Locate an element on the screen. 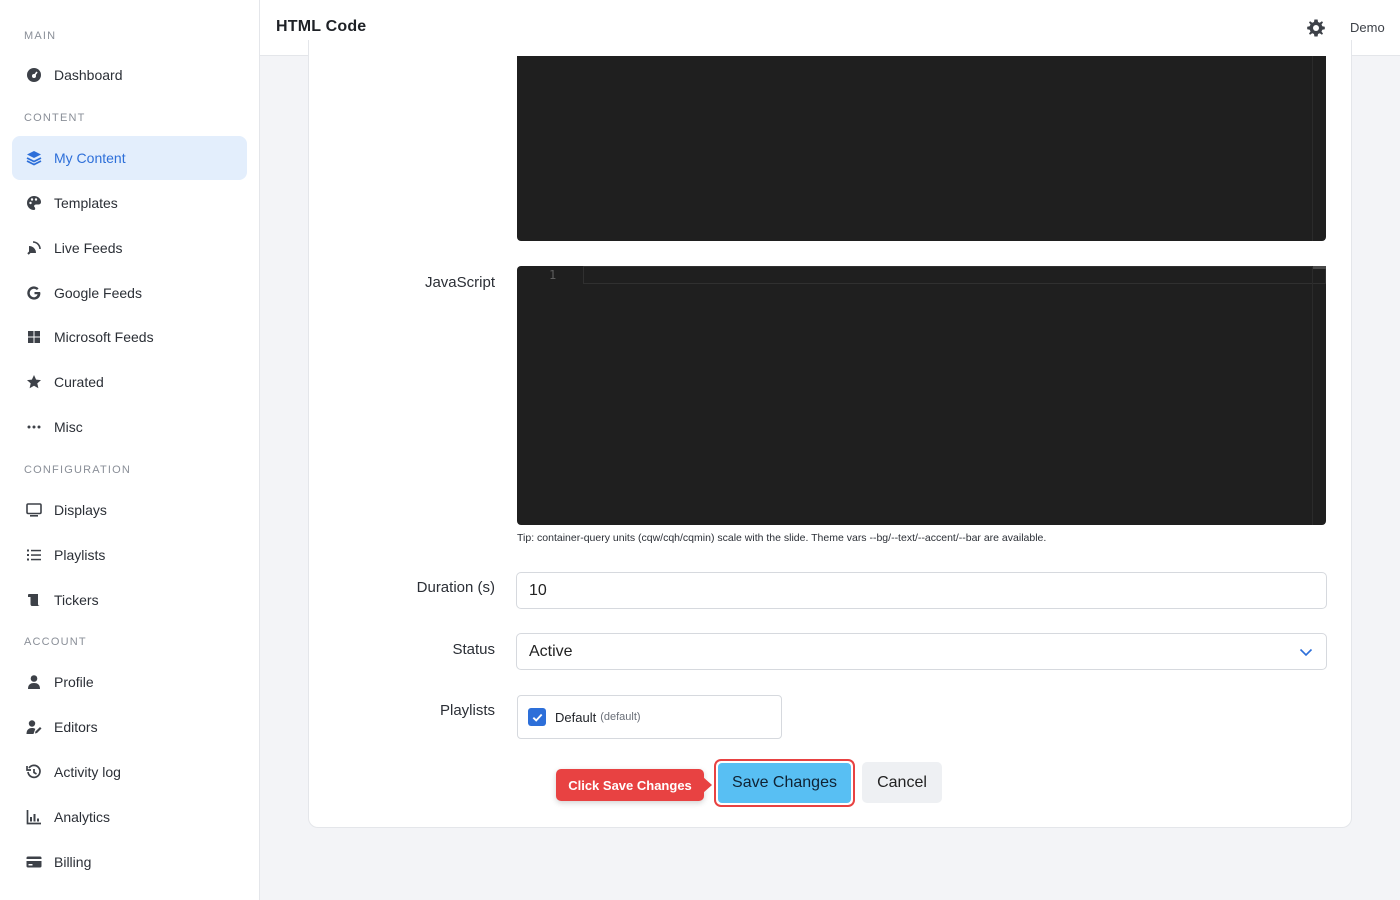 This screenshot has height=900, width=1400. sidebar-item-editors: Editors is located at coordinates (129, 727).